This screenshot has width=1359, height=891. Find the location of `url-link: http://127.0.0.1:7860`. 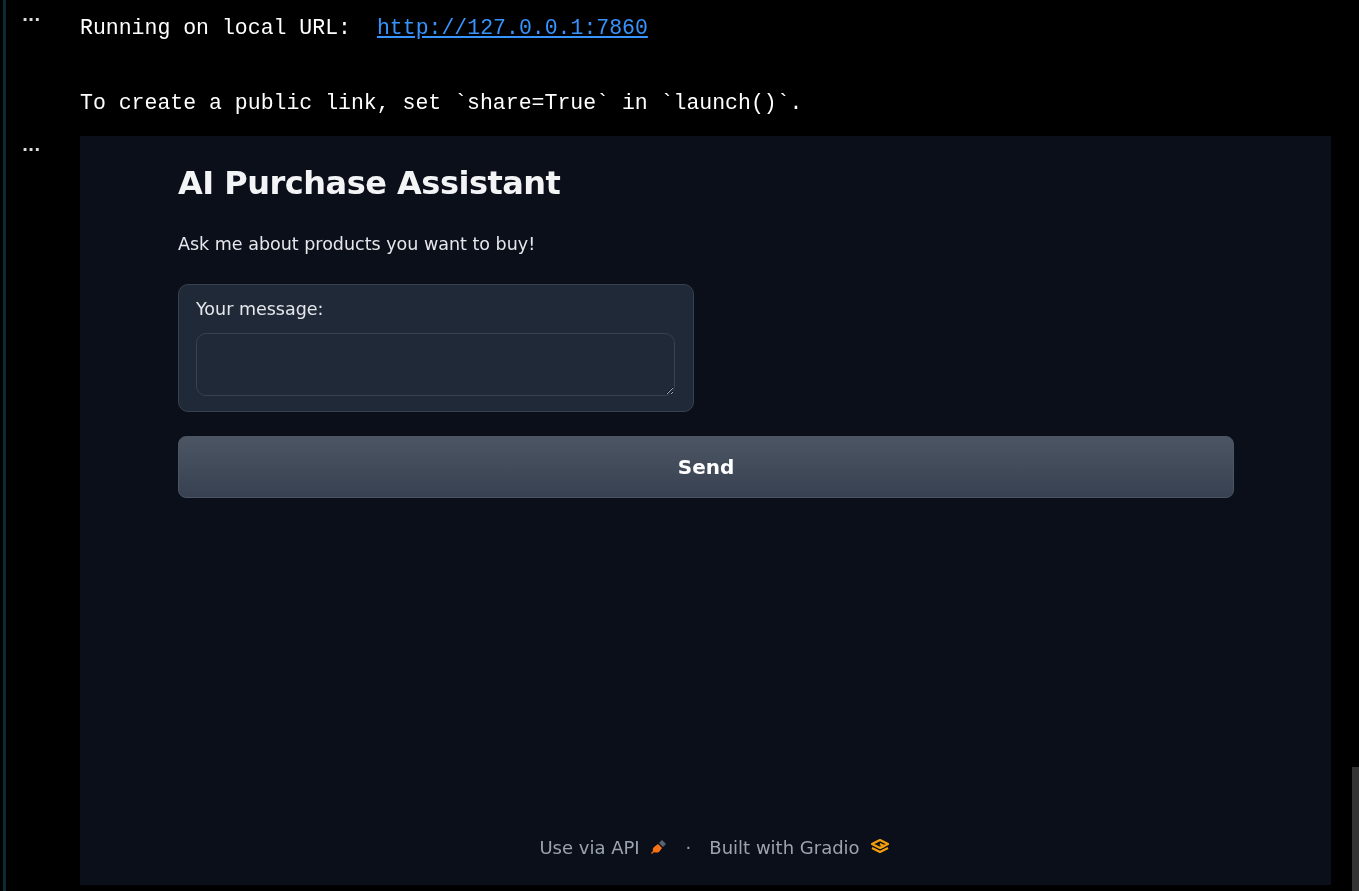

url-link: http://127.0.0.1:7860 is located at coordinates (512, 28).